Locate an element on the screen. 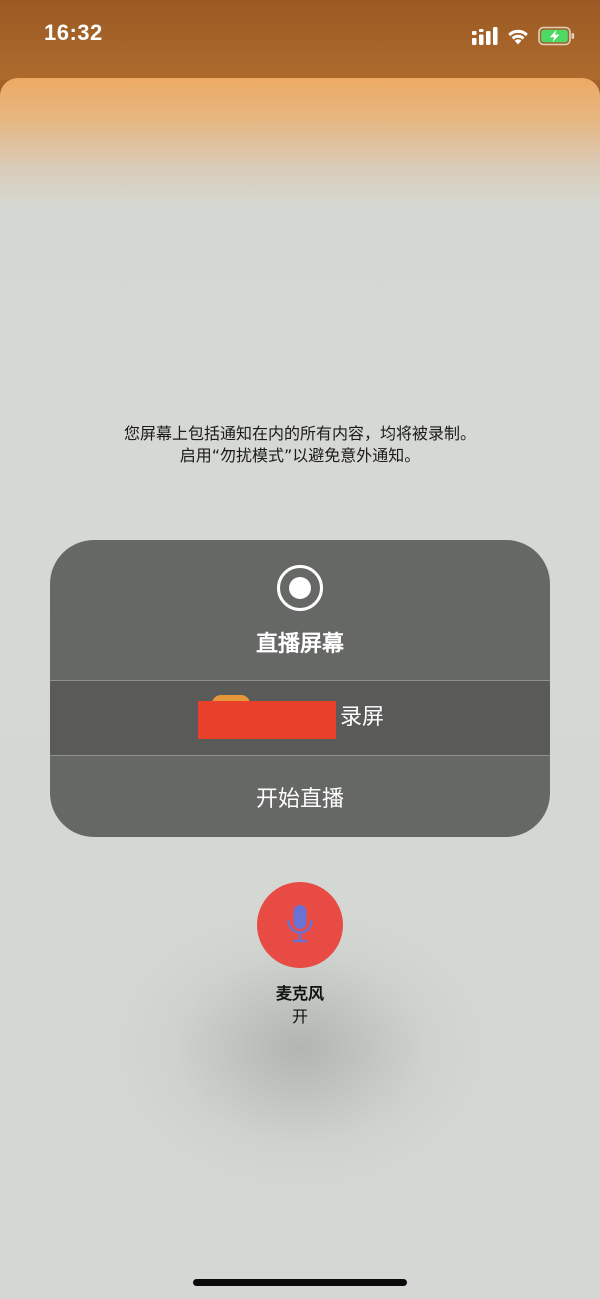  redaction-block is located at coordinates (267, 720).